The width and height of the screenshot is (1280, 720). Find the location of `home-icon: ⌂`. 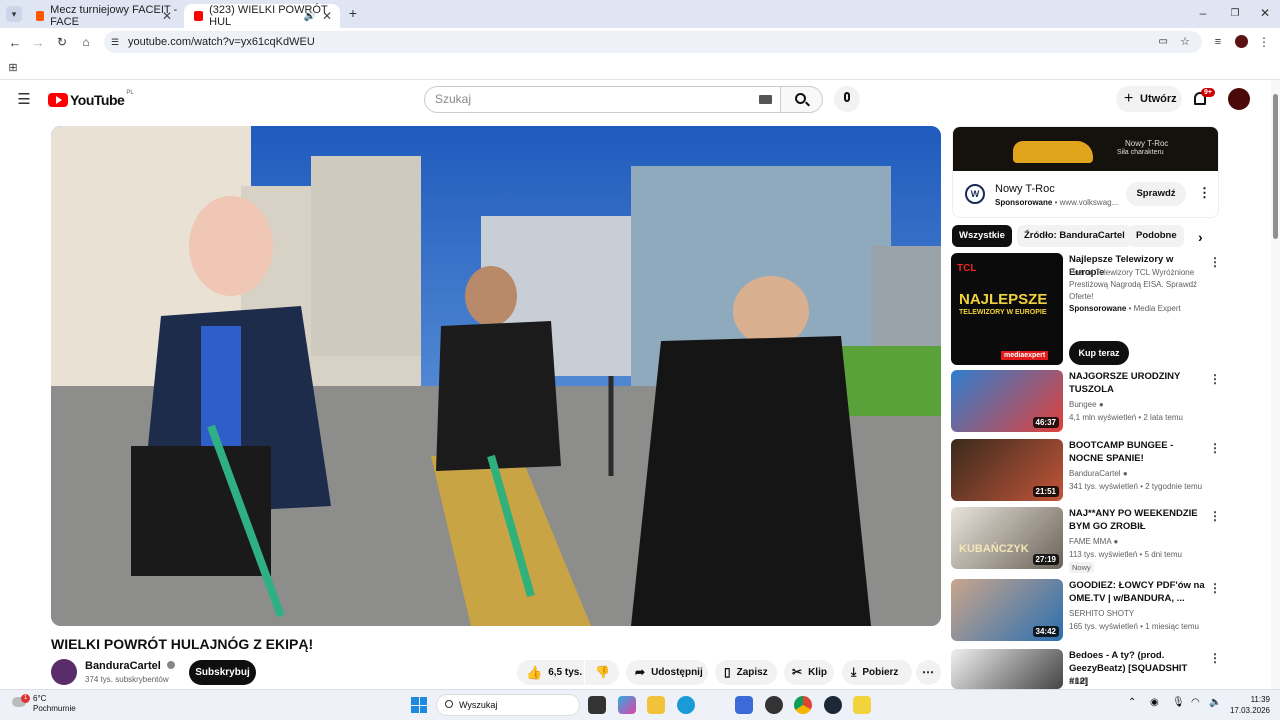

home-icon: ⌂ is located at coordinates (86, 42).